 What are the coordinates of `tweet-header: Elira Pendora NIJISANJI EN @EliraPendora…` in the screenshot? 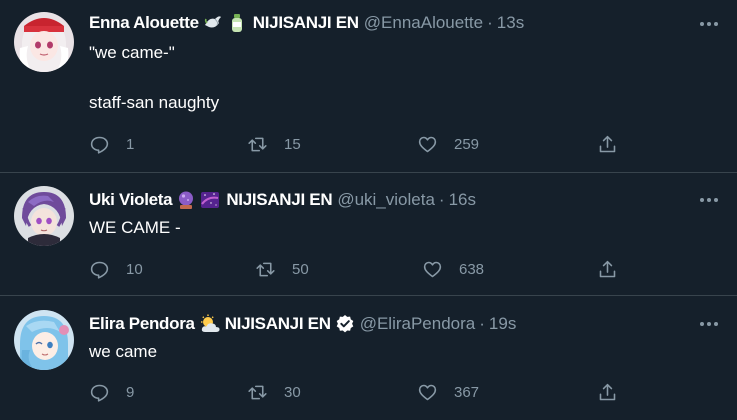 It's located at (398, 324).